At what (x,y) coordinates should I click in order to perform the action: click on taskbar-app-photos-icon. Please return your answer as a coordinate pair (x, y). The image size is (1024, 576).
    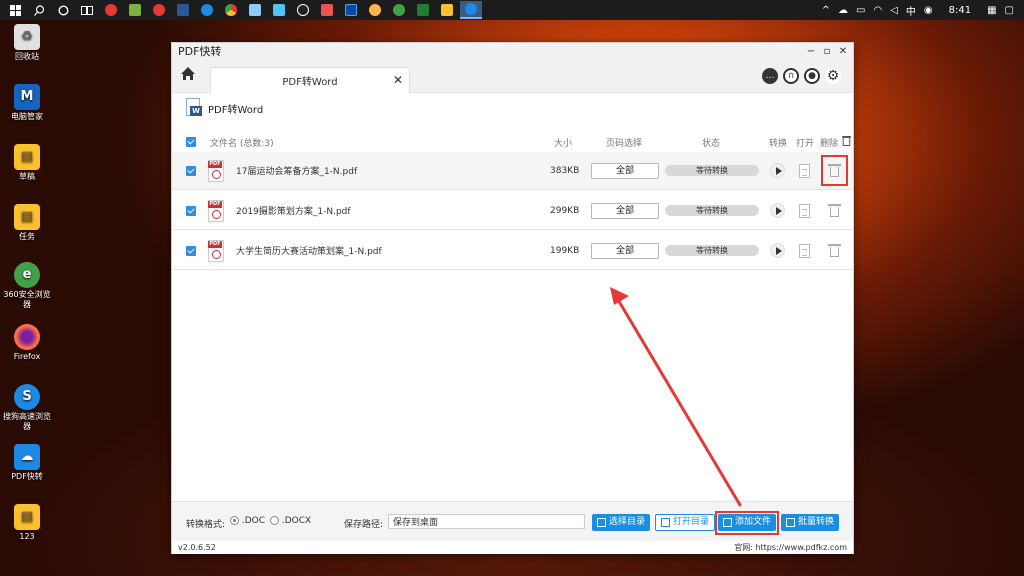
    Looking at the image, I should click on (327, 10).